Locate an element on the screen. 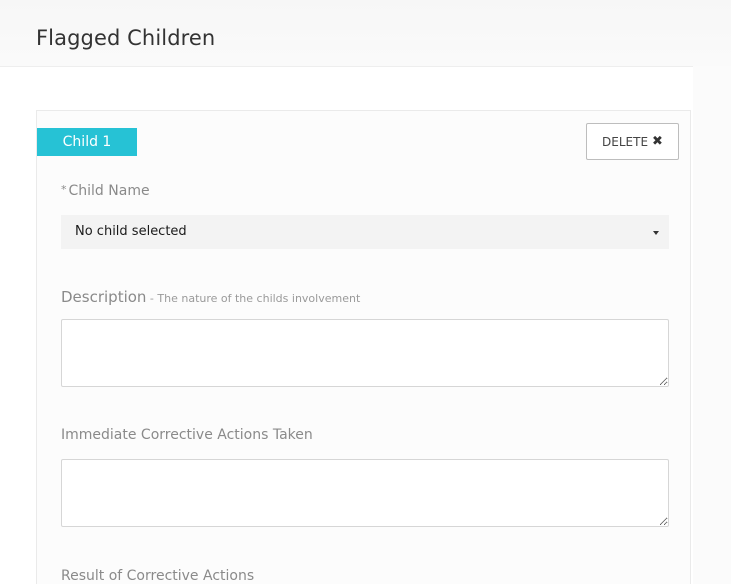 This screenshot has width=731, height=584. times-icon: ✖ is located at coordinates (657, 141).